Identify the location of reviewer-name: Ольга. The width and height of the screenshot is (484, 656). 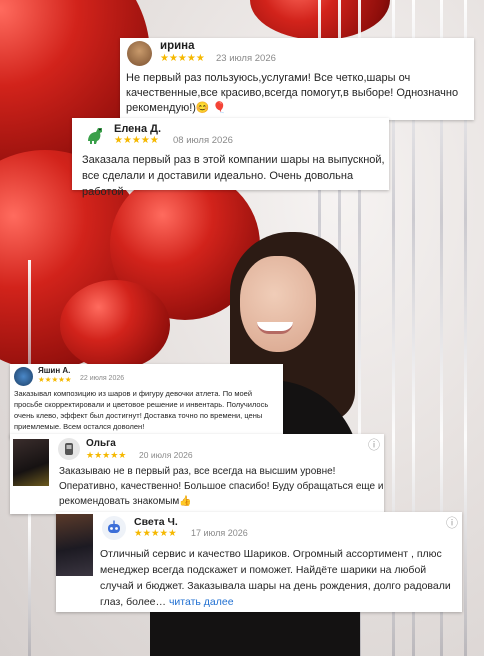
(101, 443).